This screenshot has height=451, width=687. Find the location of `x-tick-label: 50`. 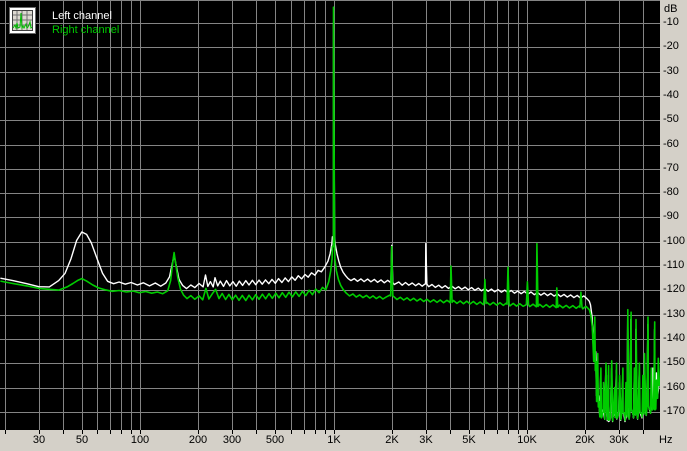

x-tick-label: 50 is located at coordinates (82, 440).